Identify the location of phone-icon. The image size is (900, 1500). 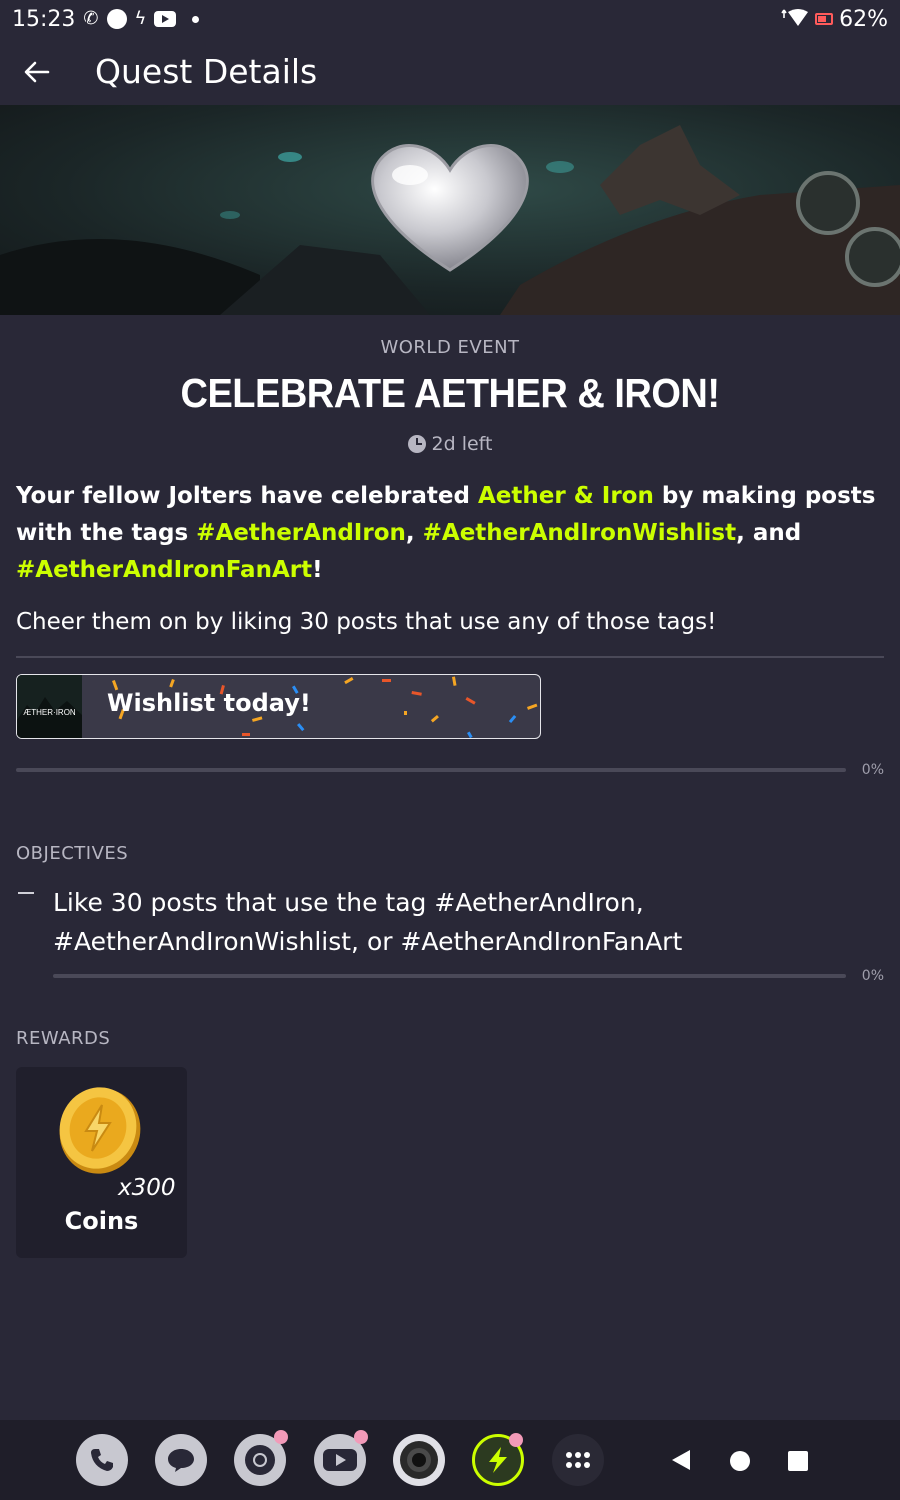
(102, 1460).